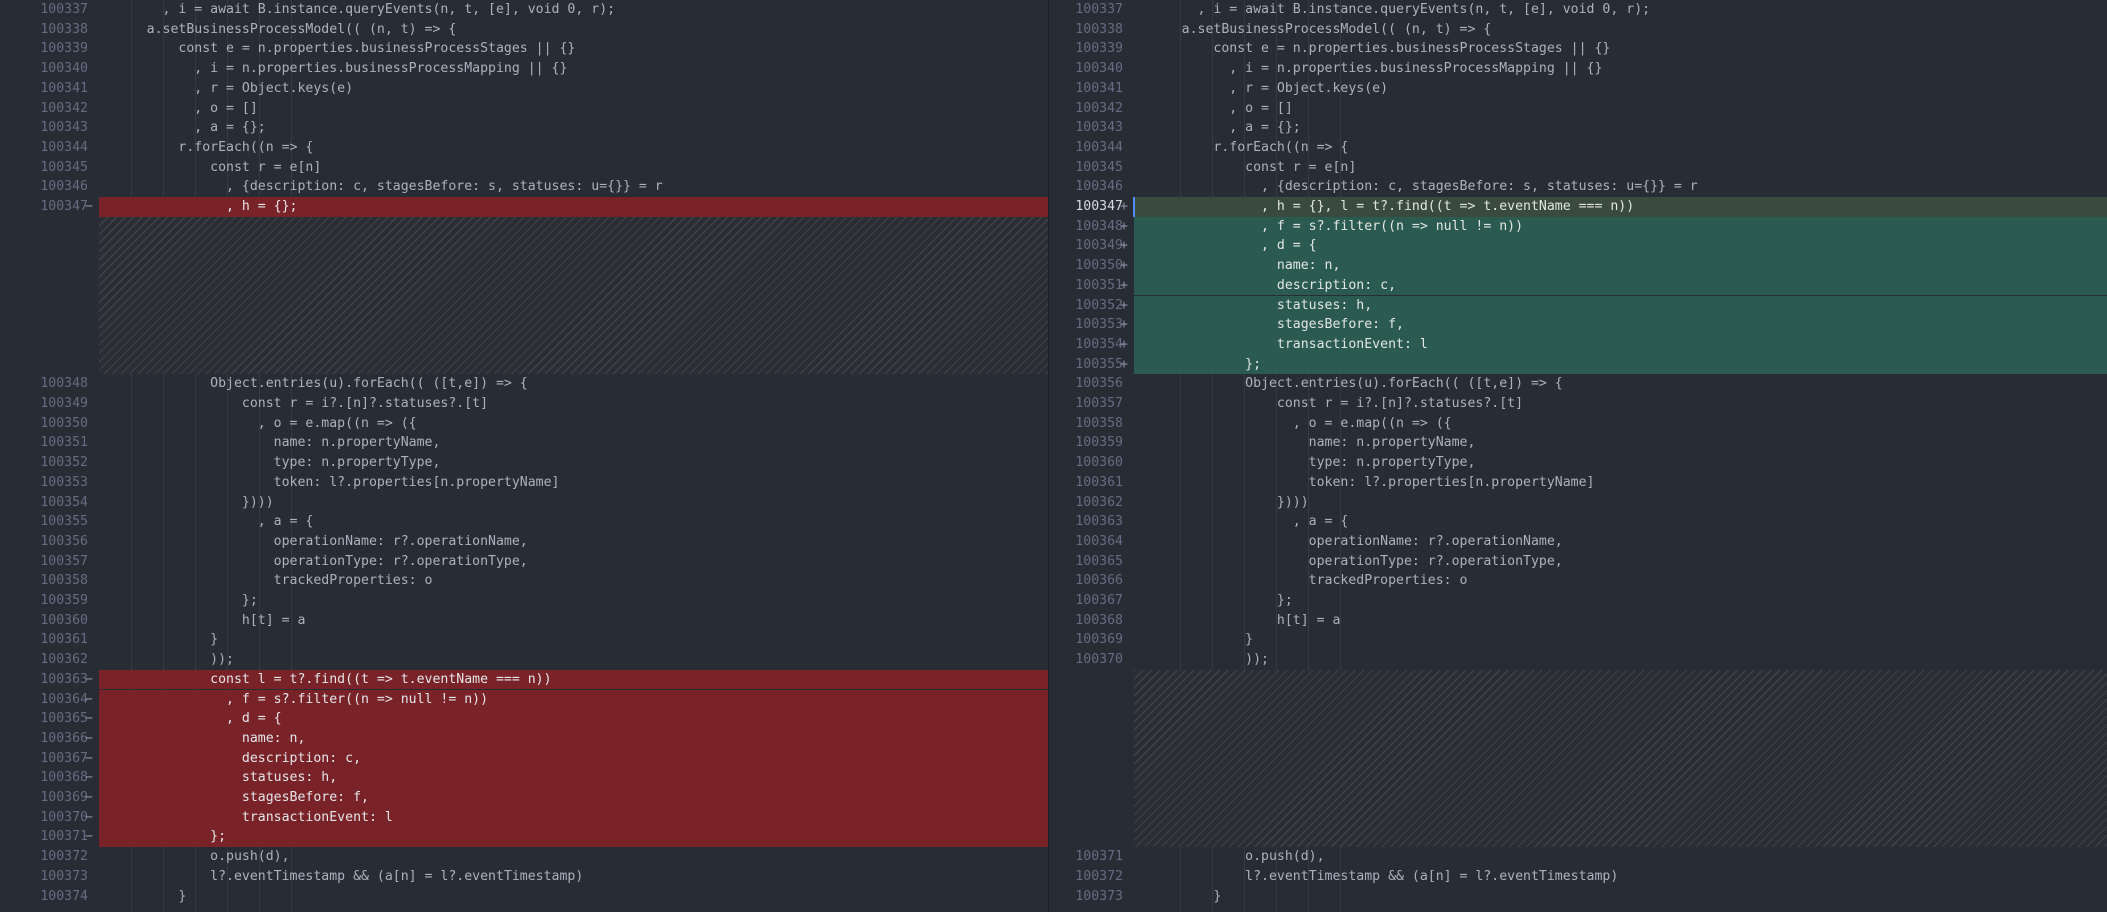  Describe the element at coordinates (1620, 344) in the screenshot. I see `added-code-line: transactionEvent: l` at that location.